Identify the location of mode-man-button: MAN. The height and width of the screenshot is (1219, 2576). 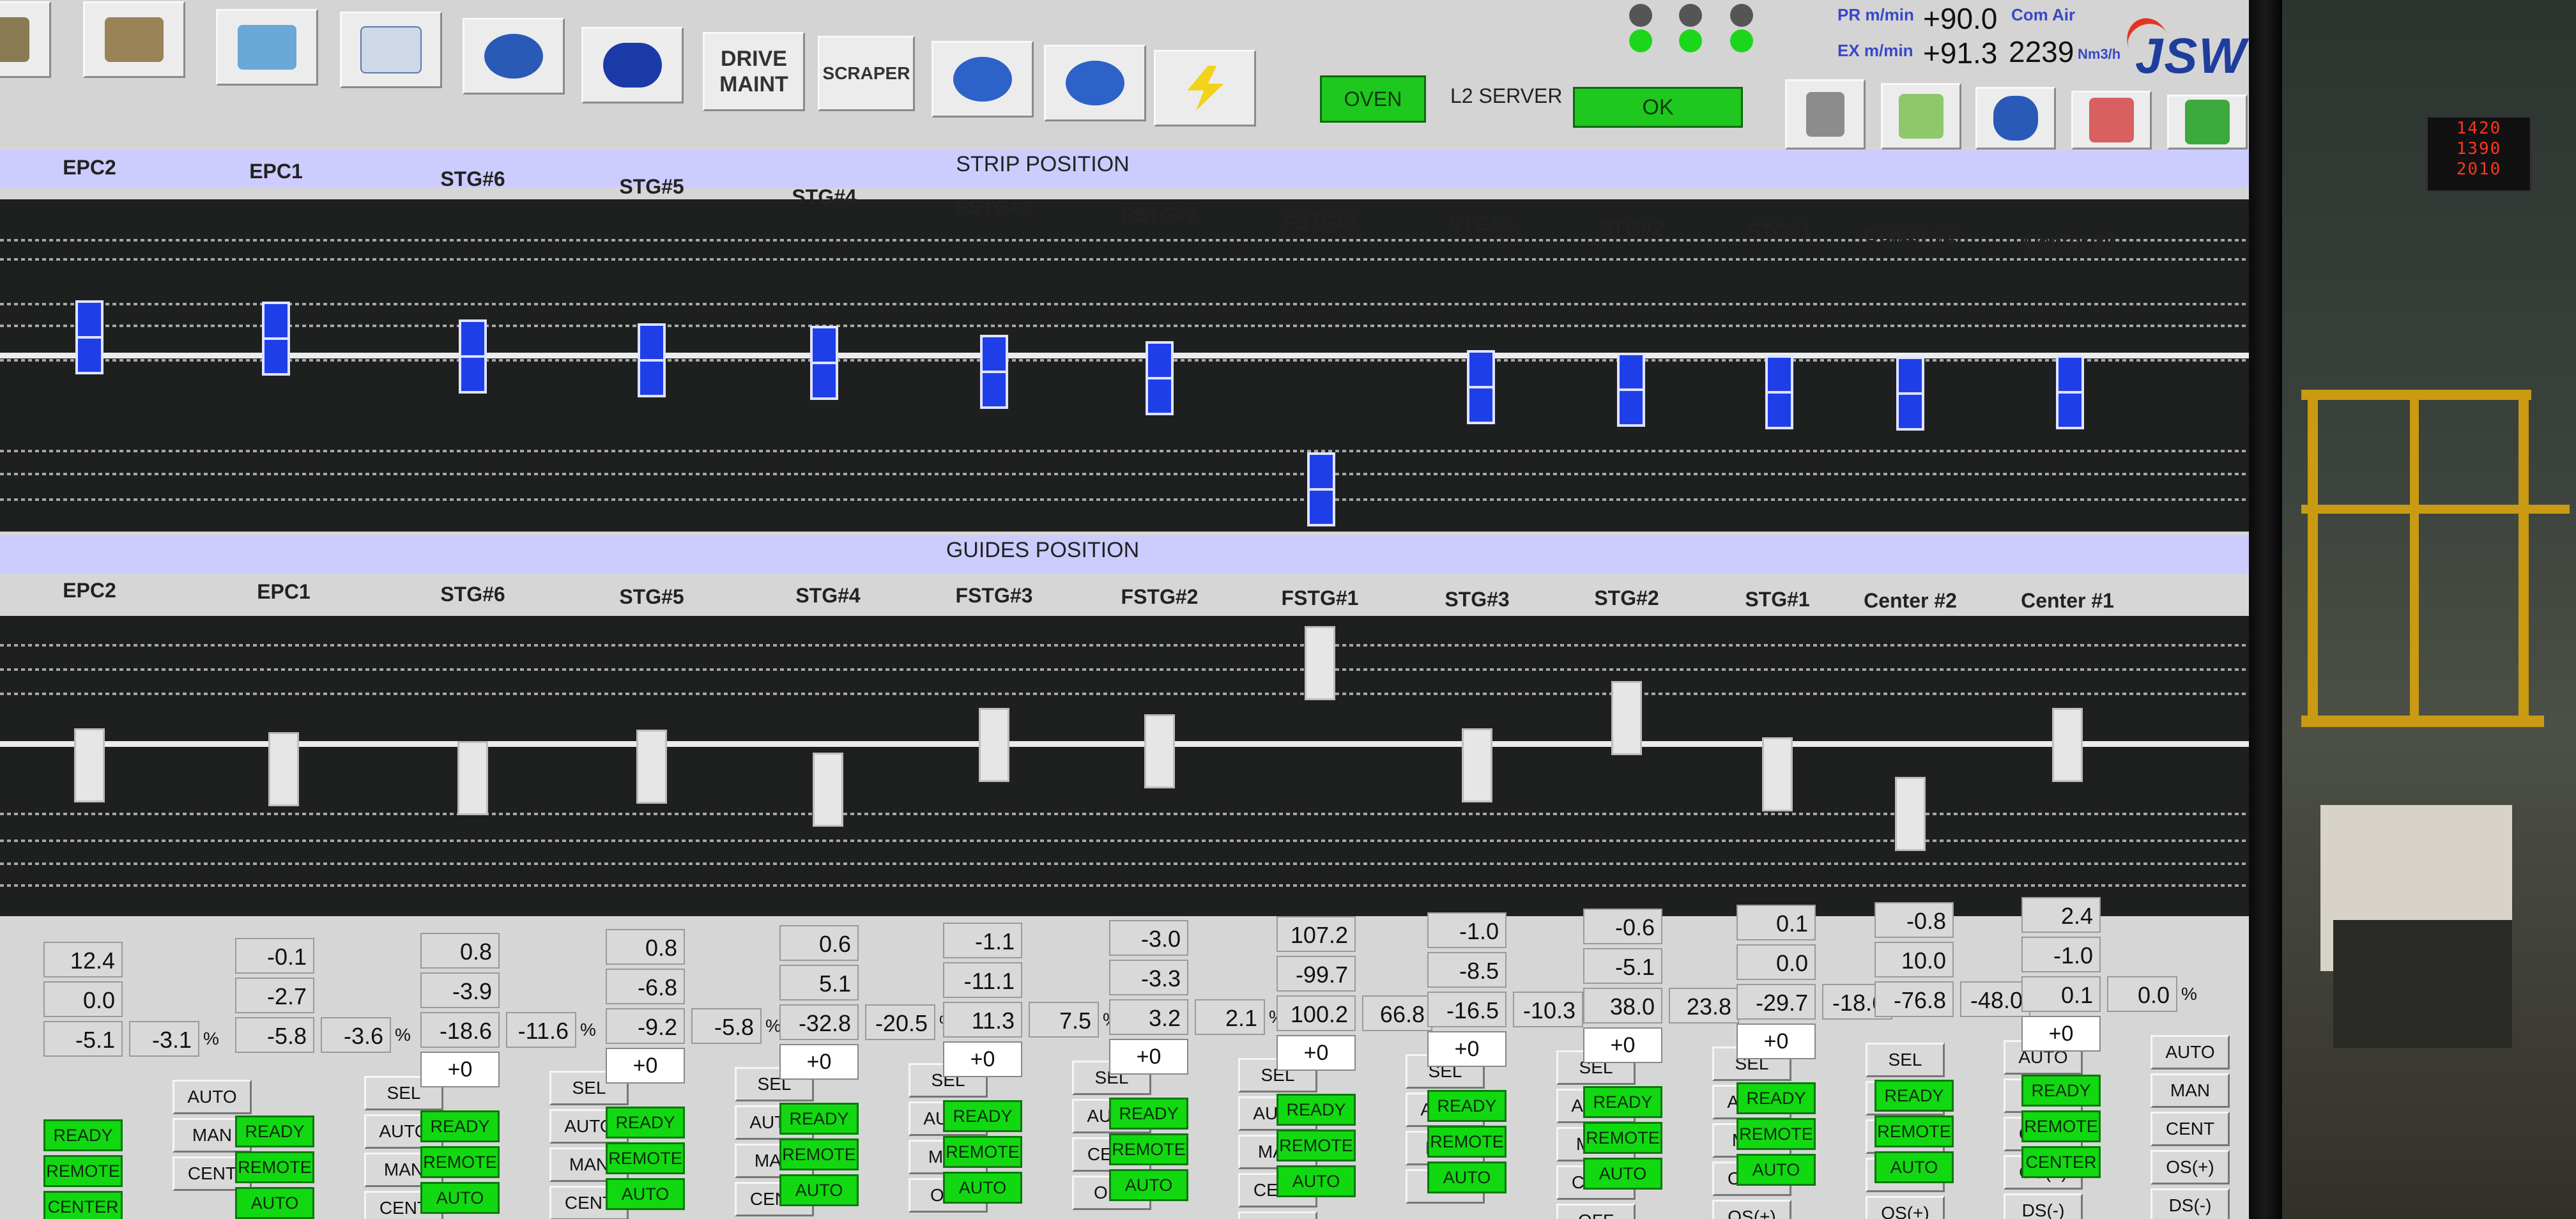
(2190, 1090).